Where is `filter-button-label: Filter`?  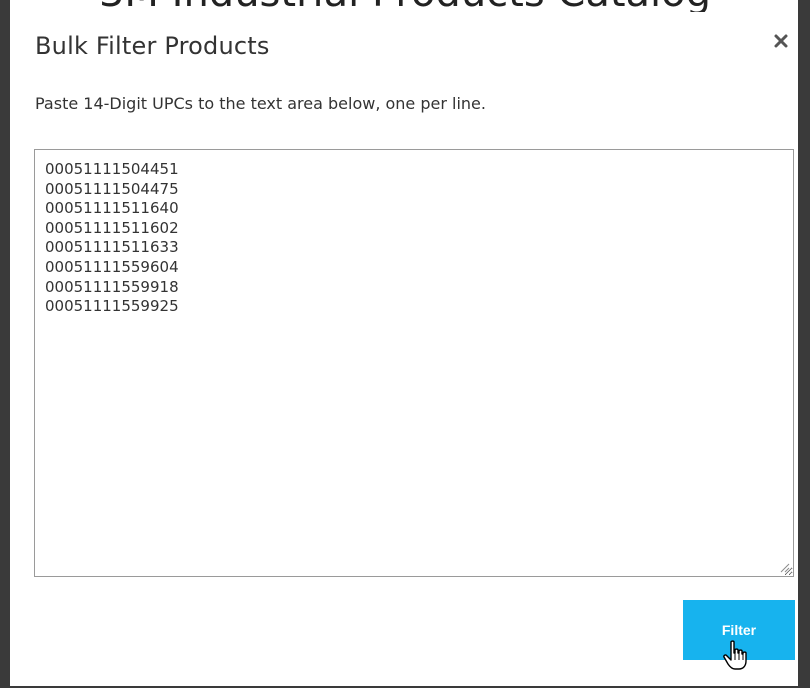 filter-button-label: Filter is located at coordinates (739, 630).